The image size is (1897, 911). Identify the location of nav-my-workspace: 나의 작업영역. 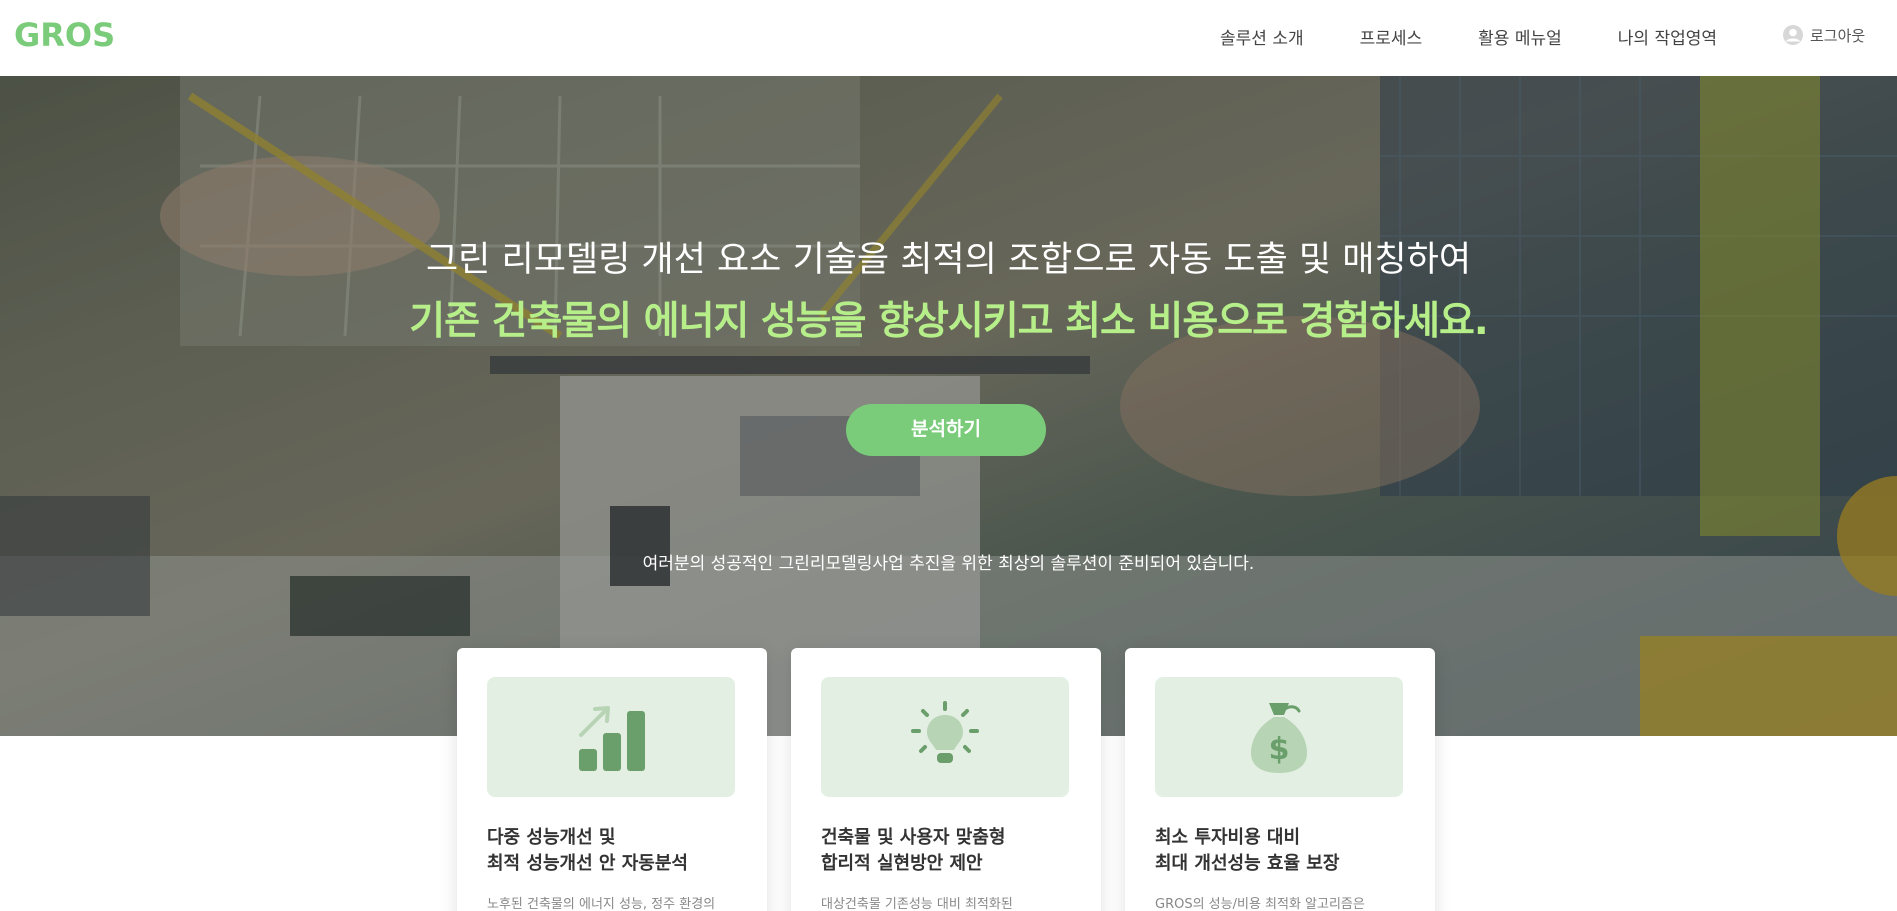
(1667, 36).